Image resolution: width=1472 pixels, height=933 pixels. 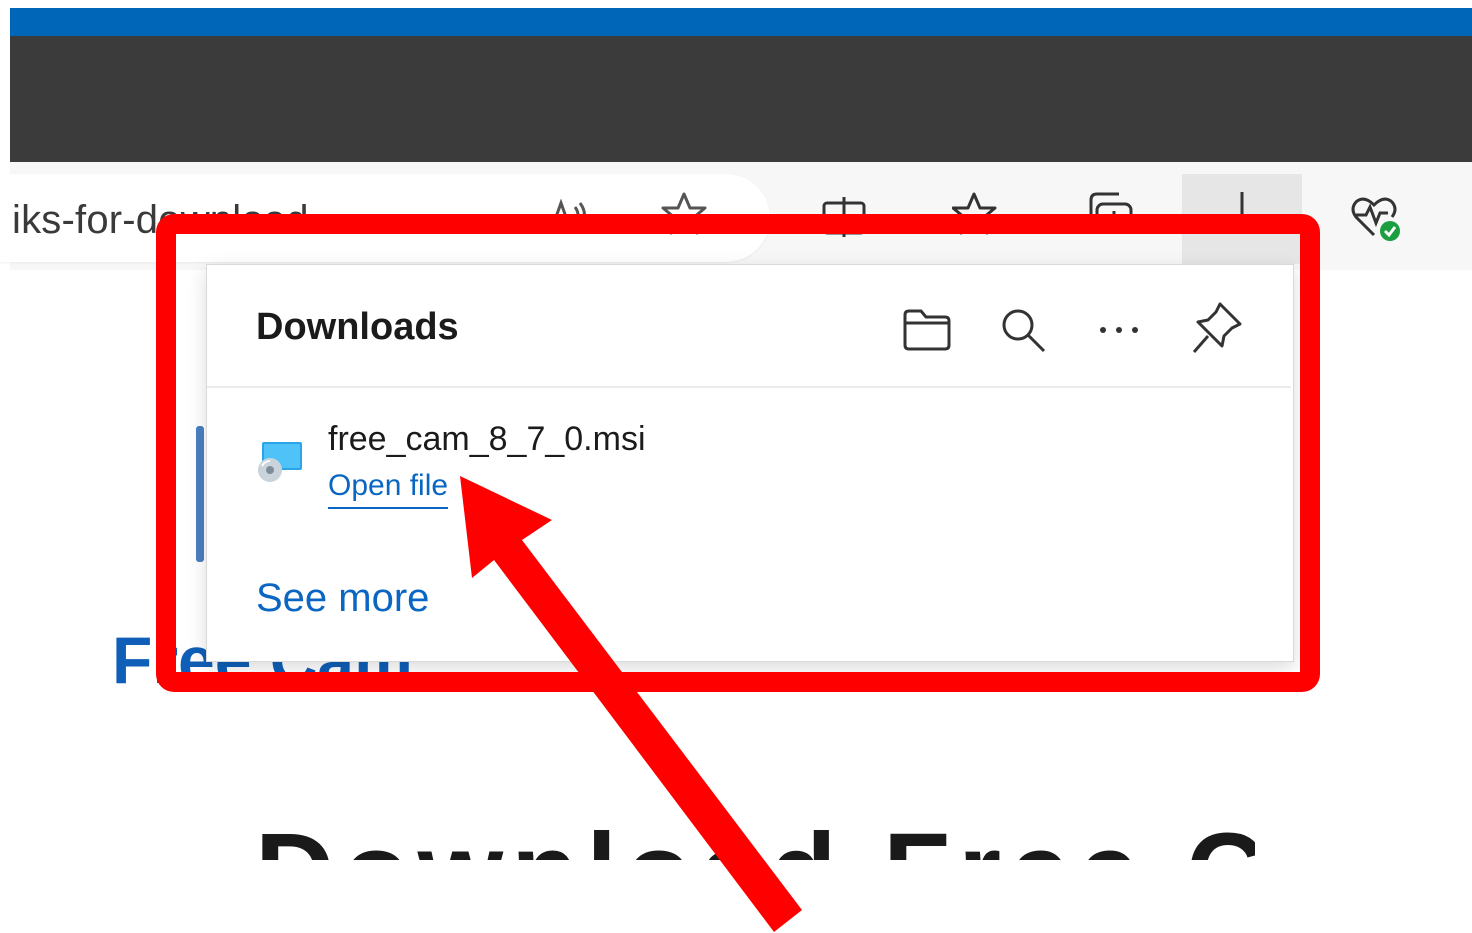 I want to click on page-main-heading-text: Download Free Cam, so click(x=755, y=839).